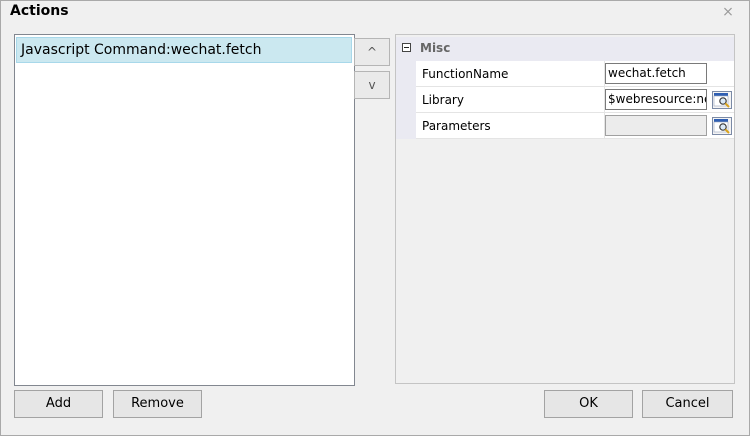 The height and width of the screenshot is (436, 750). I want to click on cancel-button: Cancel, so click(687, 404).